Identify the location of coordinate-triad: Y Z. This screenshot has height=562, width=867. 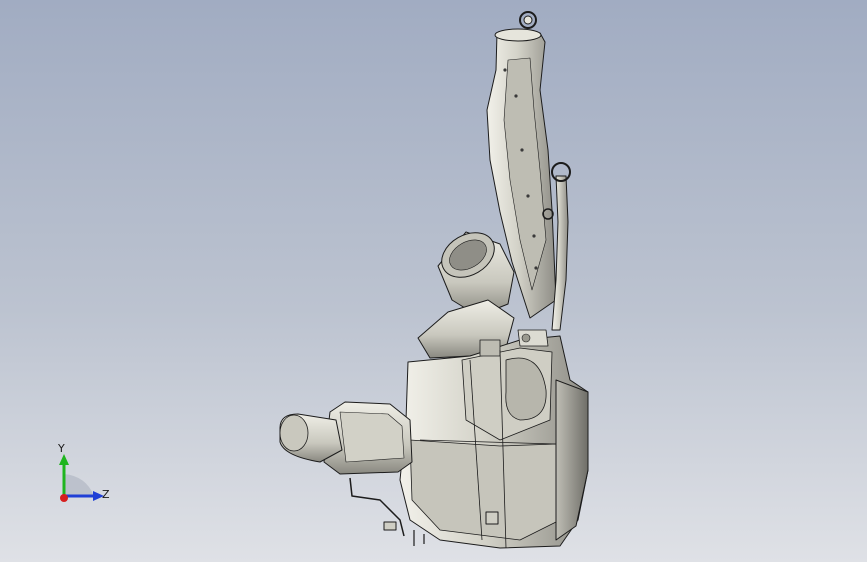
(85, 478).